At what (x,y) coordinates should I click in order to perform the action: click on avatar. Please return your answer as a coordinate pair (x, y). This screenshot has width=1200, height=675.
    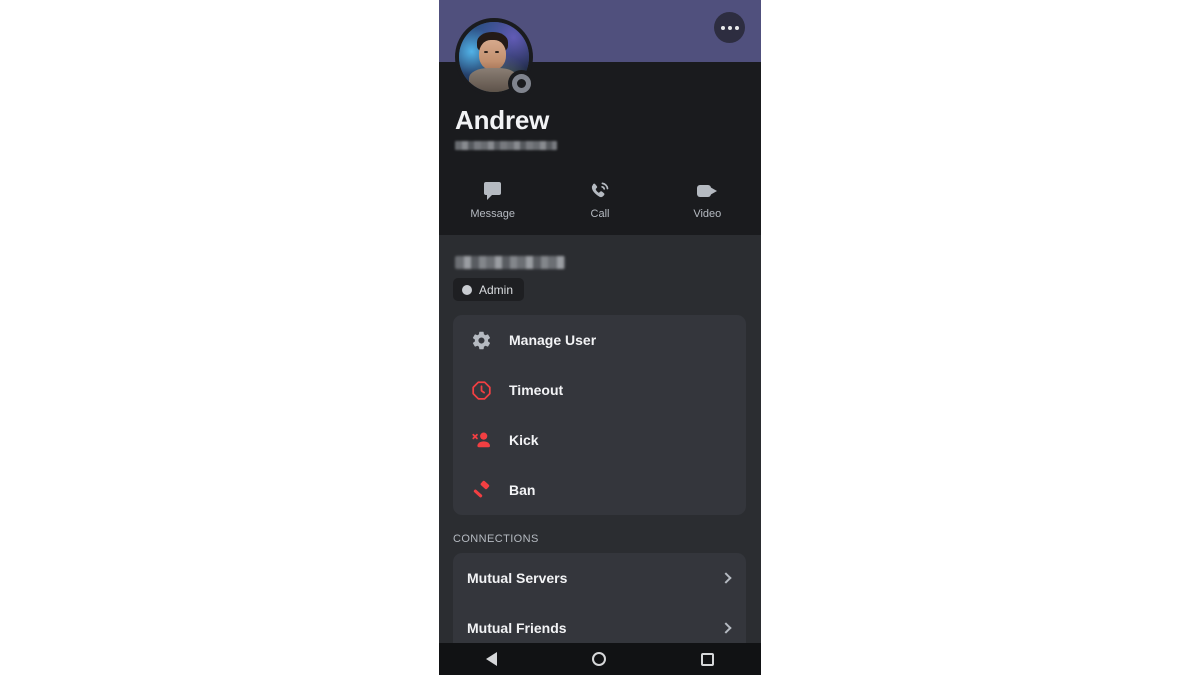
    Looking at the image, I should click on (495, 57).